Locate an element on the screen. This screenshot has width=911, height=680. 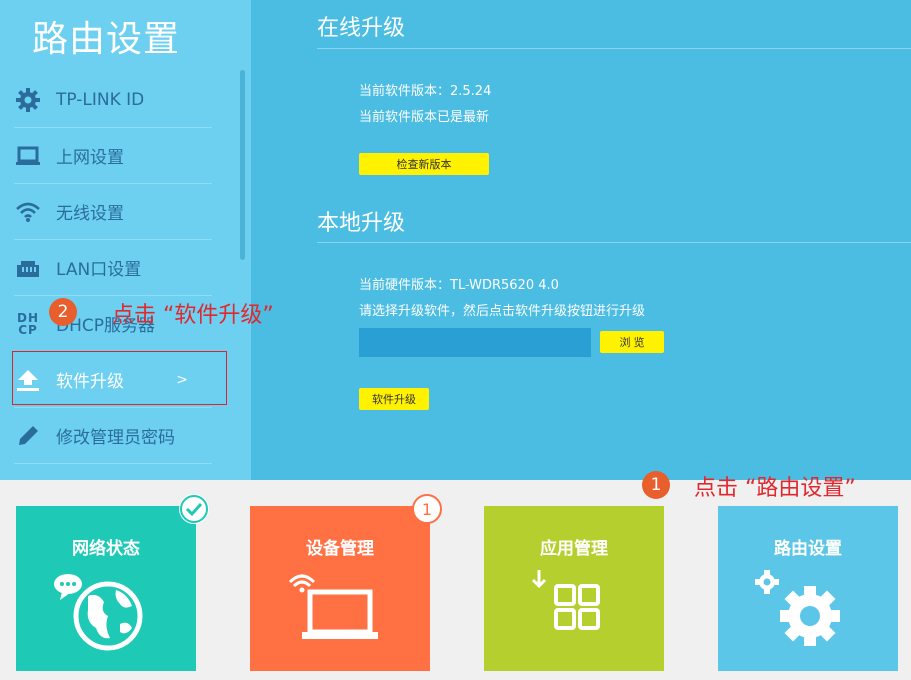
sidebar-scrollbar is located at coordinates (242, 165).